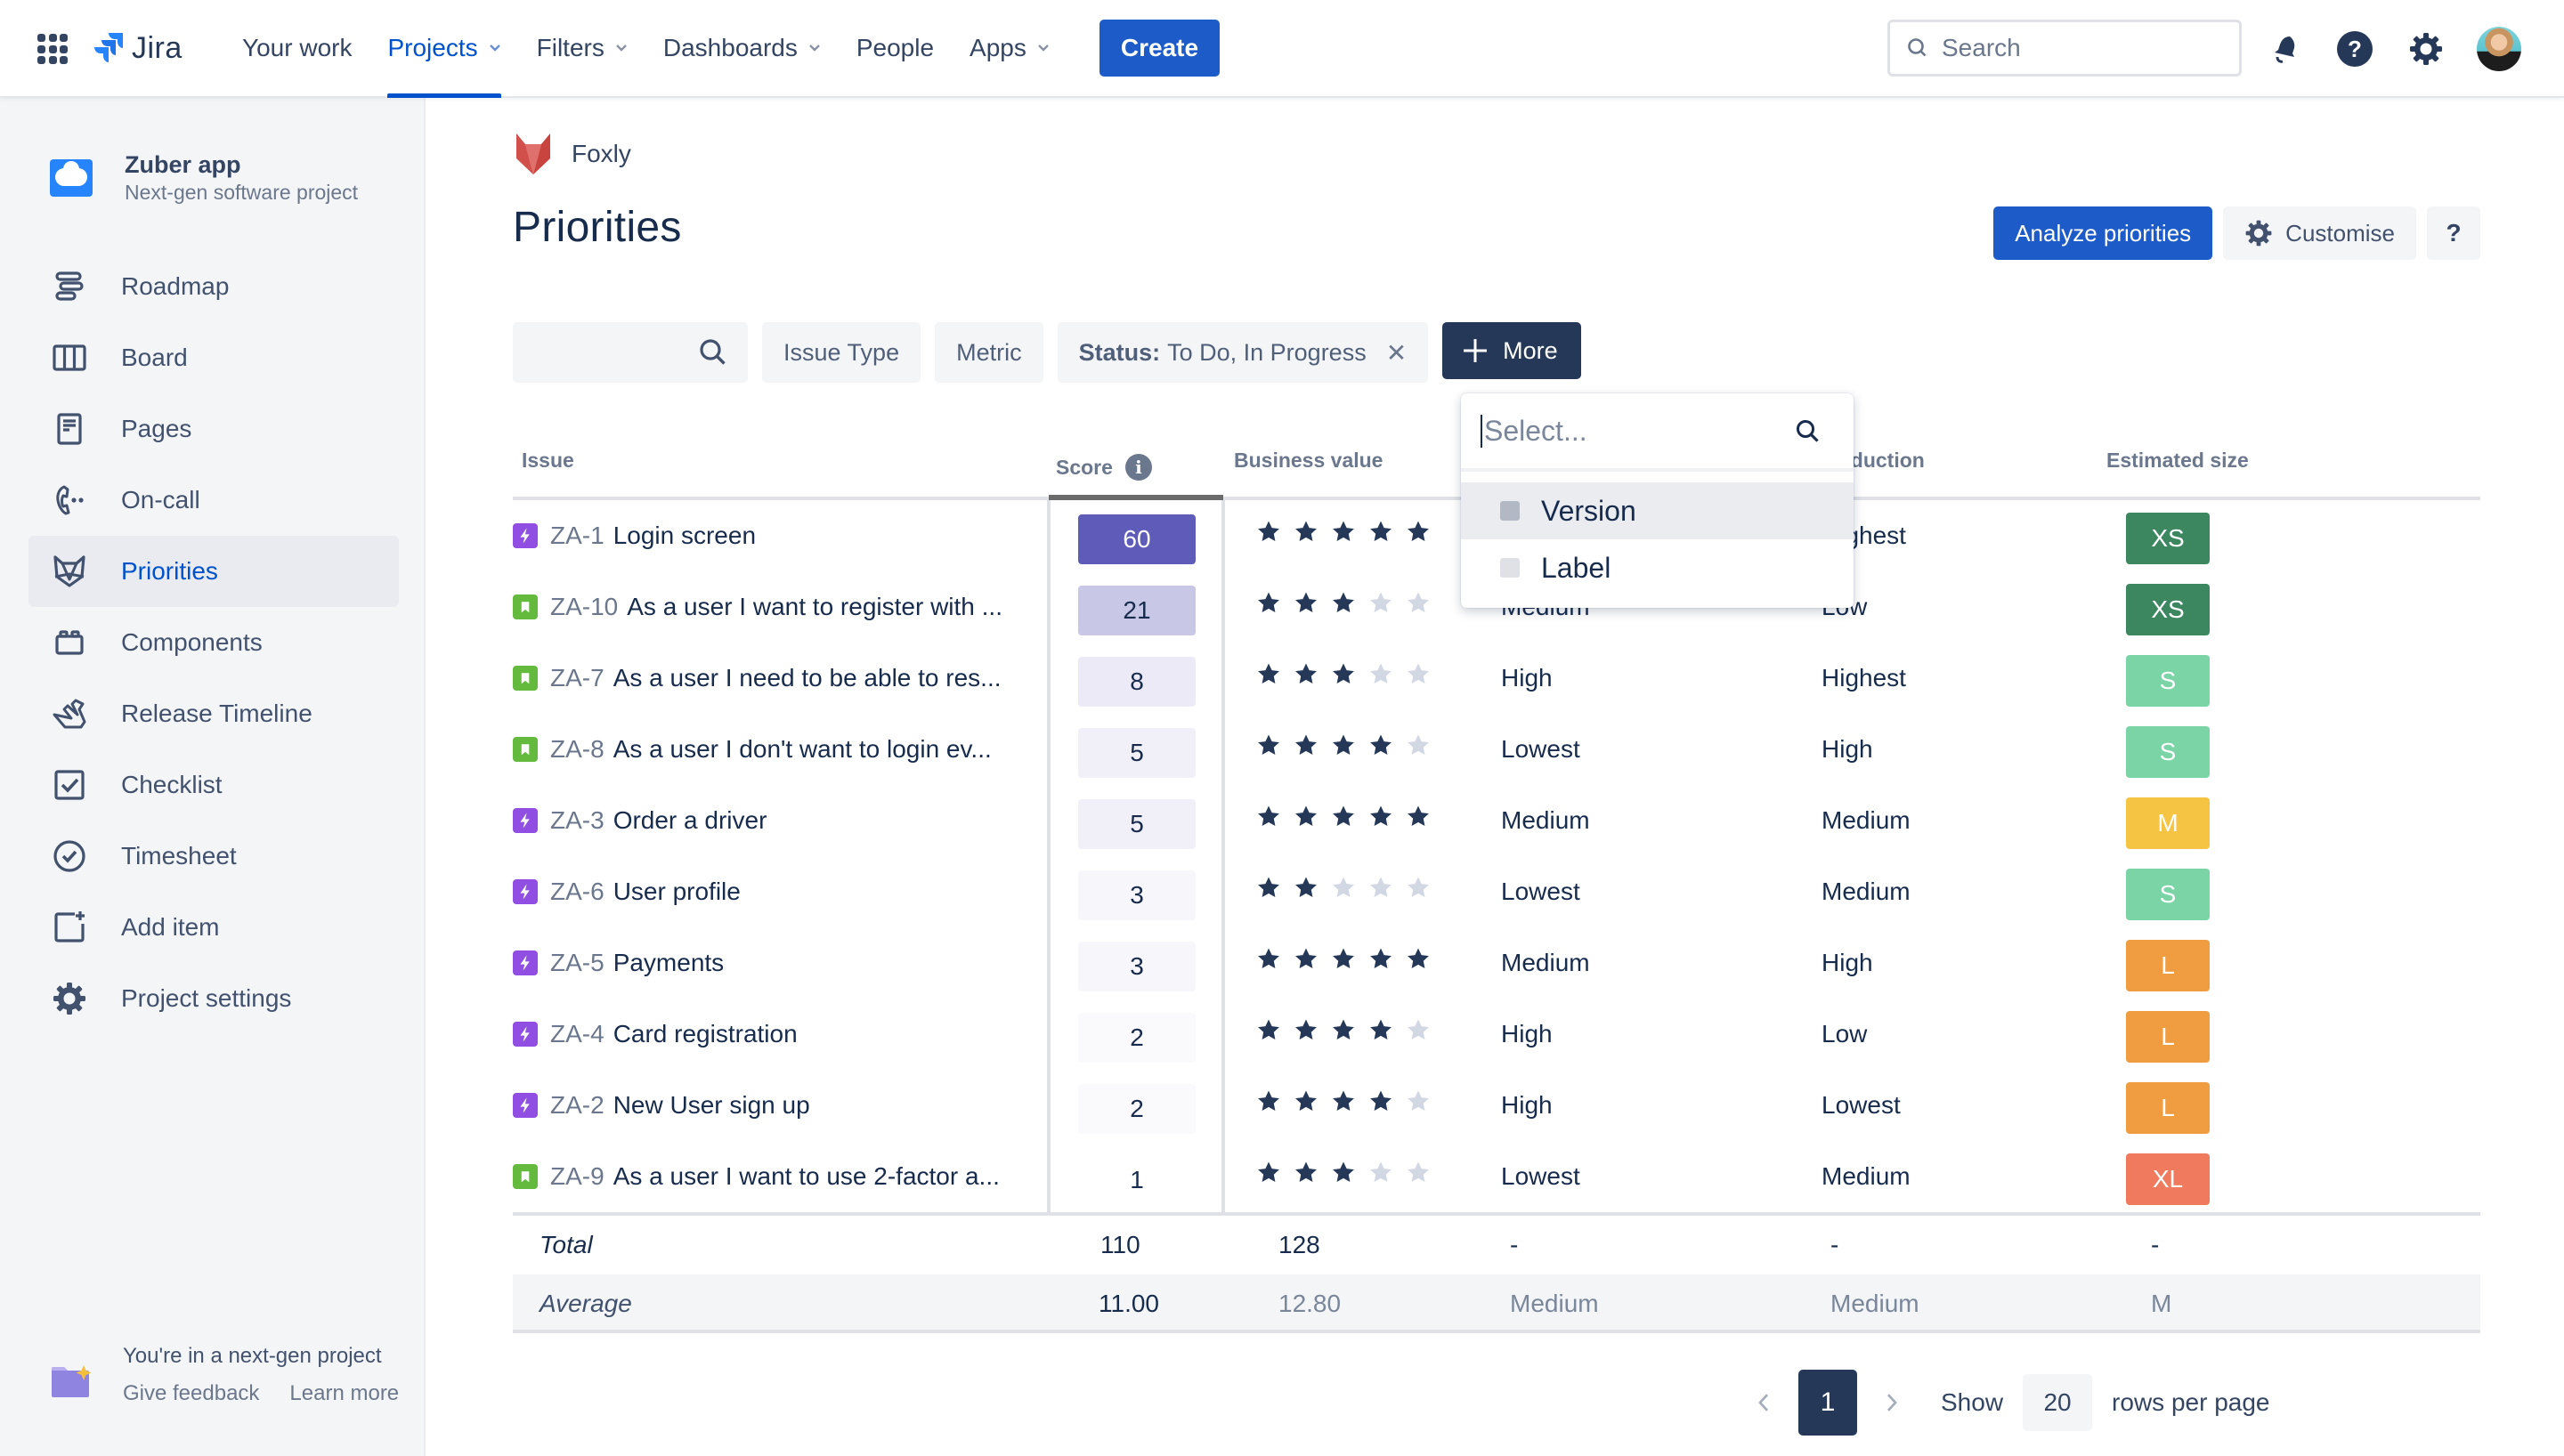  What do you see at coordinates (711, 1105) in the screenshot?
I see `issue-summary: New User sign up` at bounding box center [711, 1105].